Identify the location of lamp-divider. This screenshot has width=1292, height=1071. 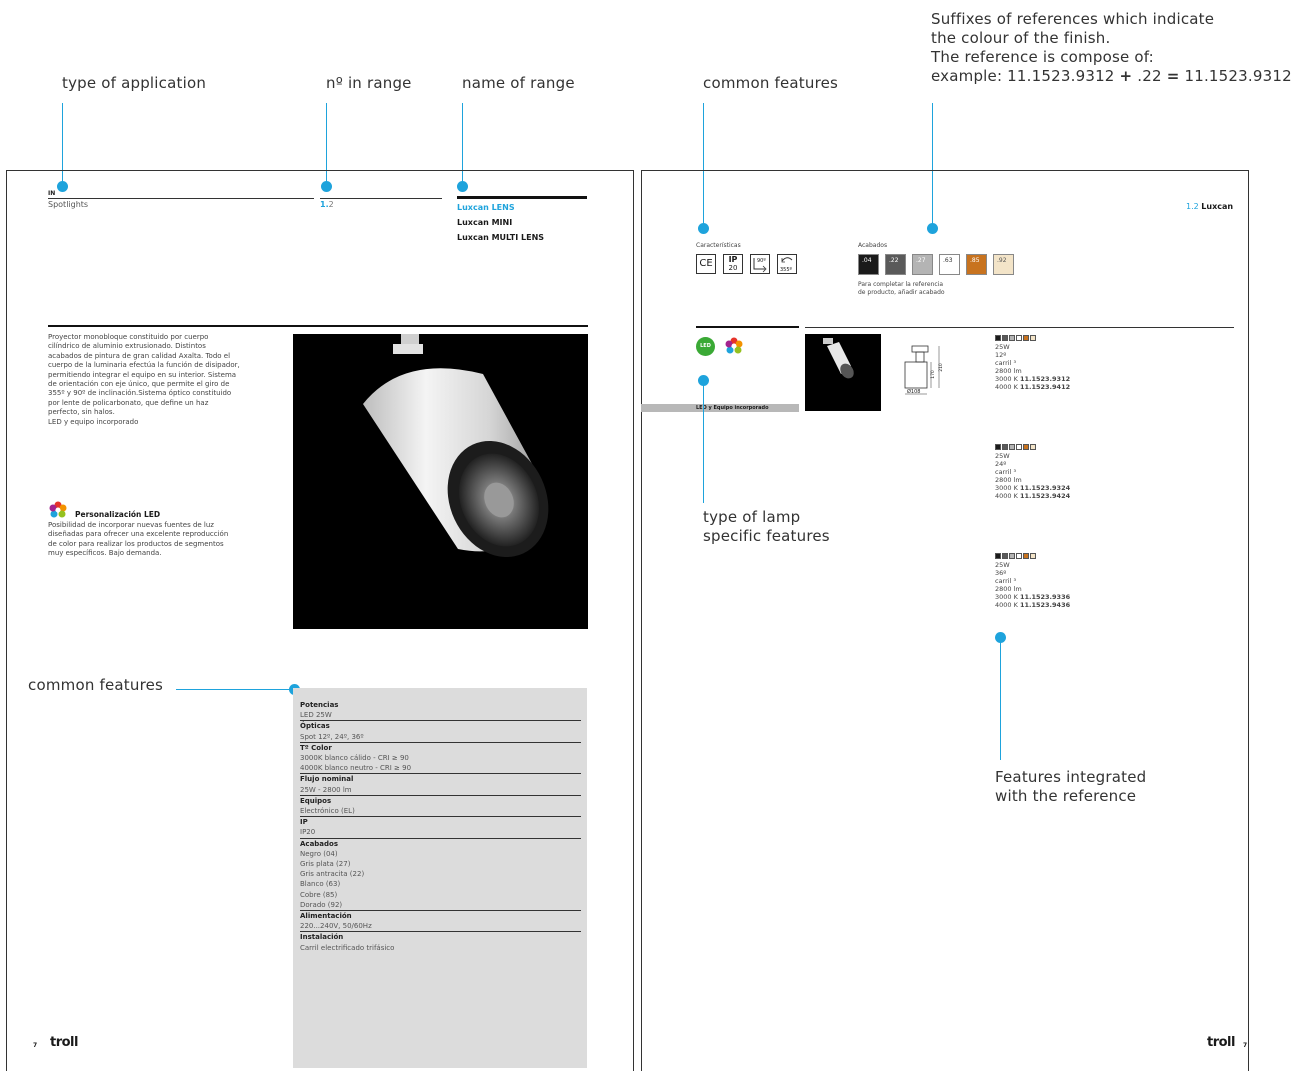
(747, 327).